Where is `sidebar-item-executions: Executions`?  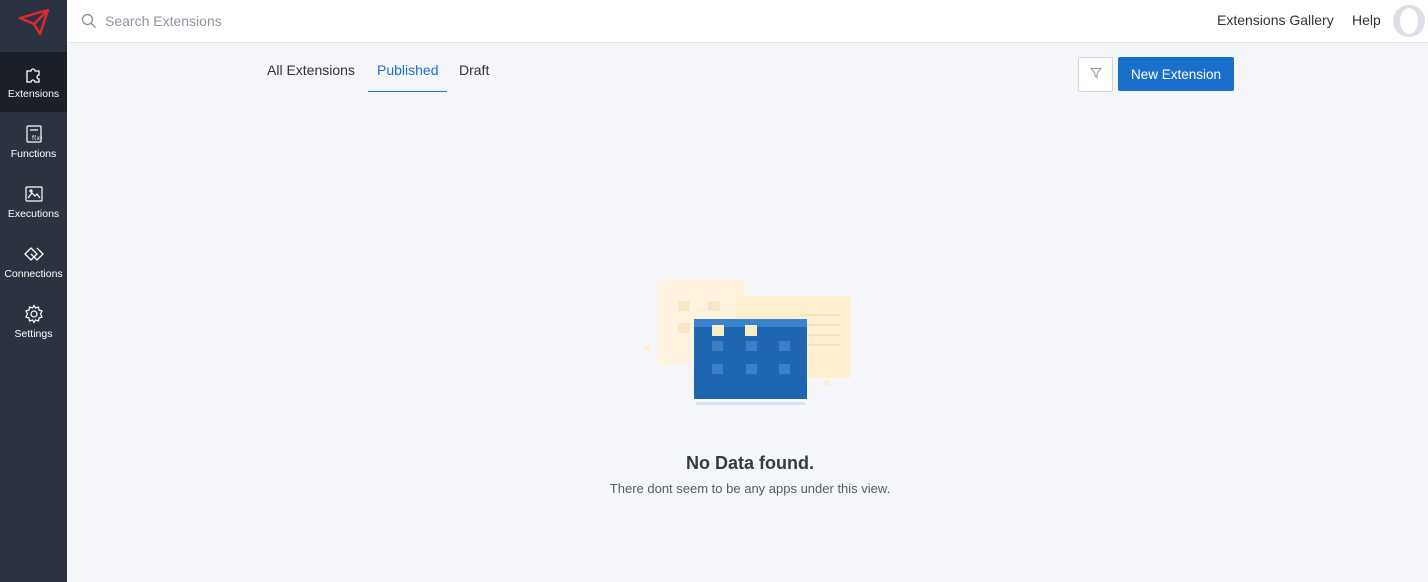
sidebar-item-executions: Executions is located at coordinates (33, 202).